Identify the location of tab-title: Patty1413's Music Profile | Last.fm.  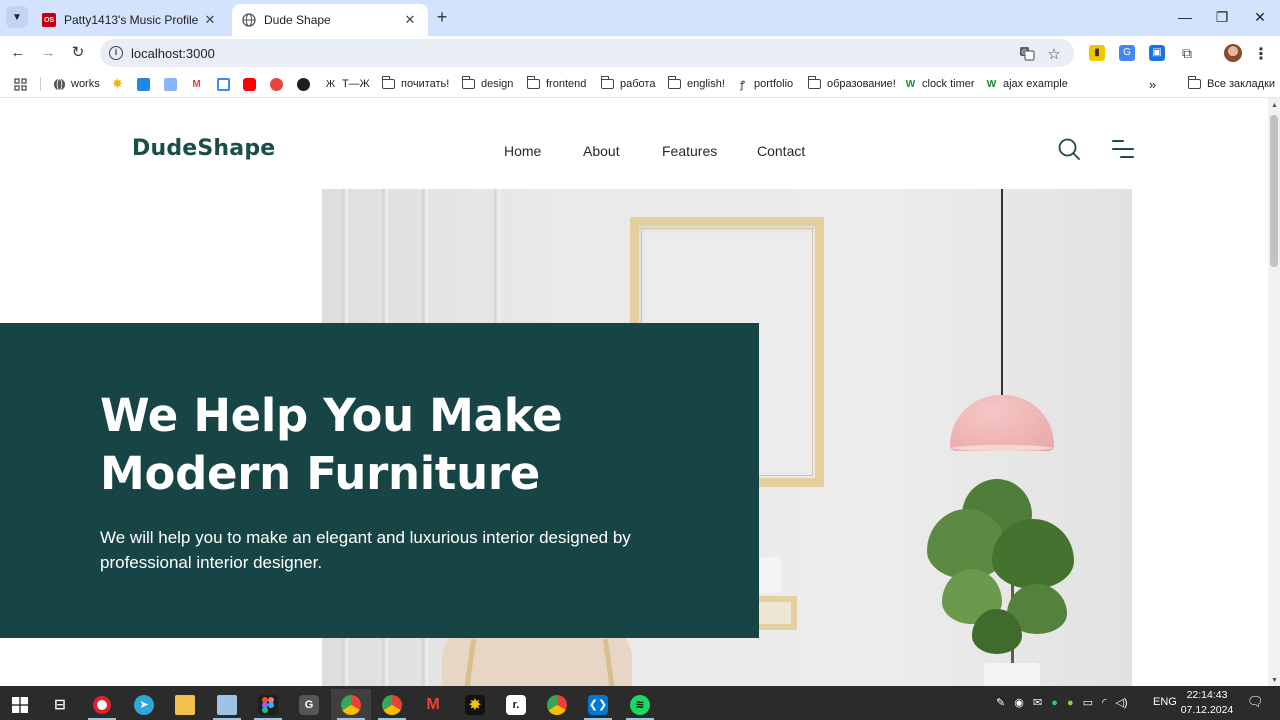
(133, 20).